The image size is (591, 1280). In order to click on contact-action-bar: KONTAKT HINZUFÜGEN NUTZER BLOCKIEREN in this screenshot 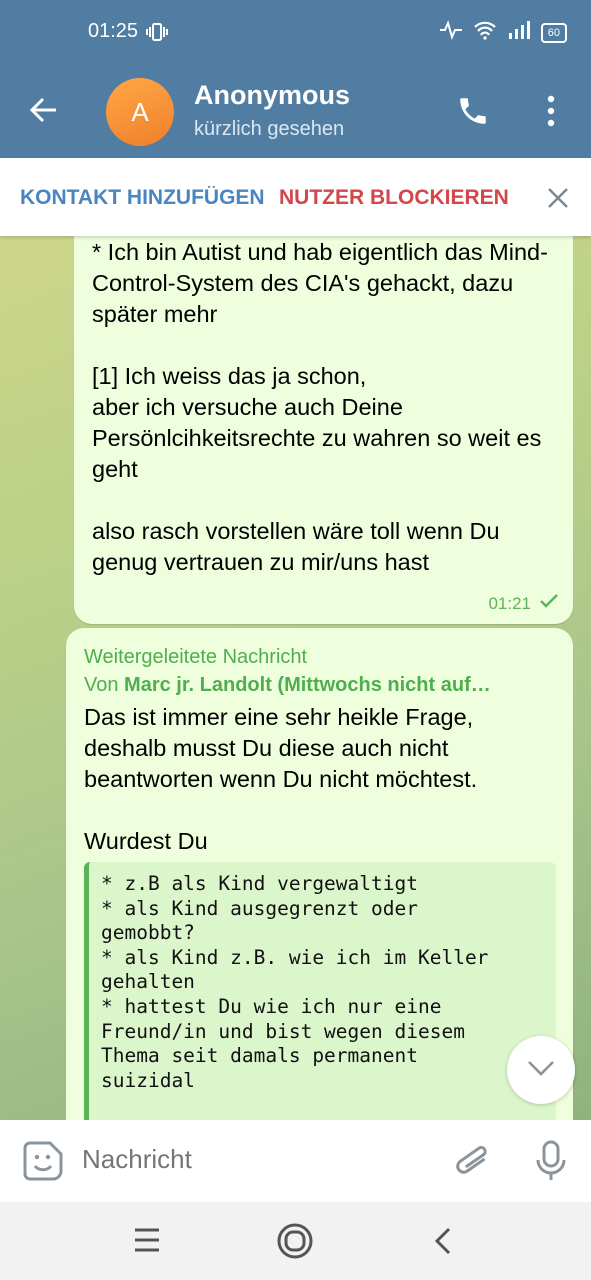, I will do `click(295, 197)`.